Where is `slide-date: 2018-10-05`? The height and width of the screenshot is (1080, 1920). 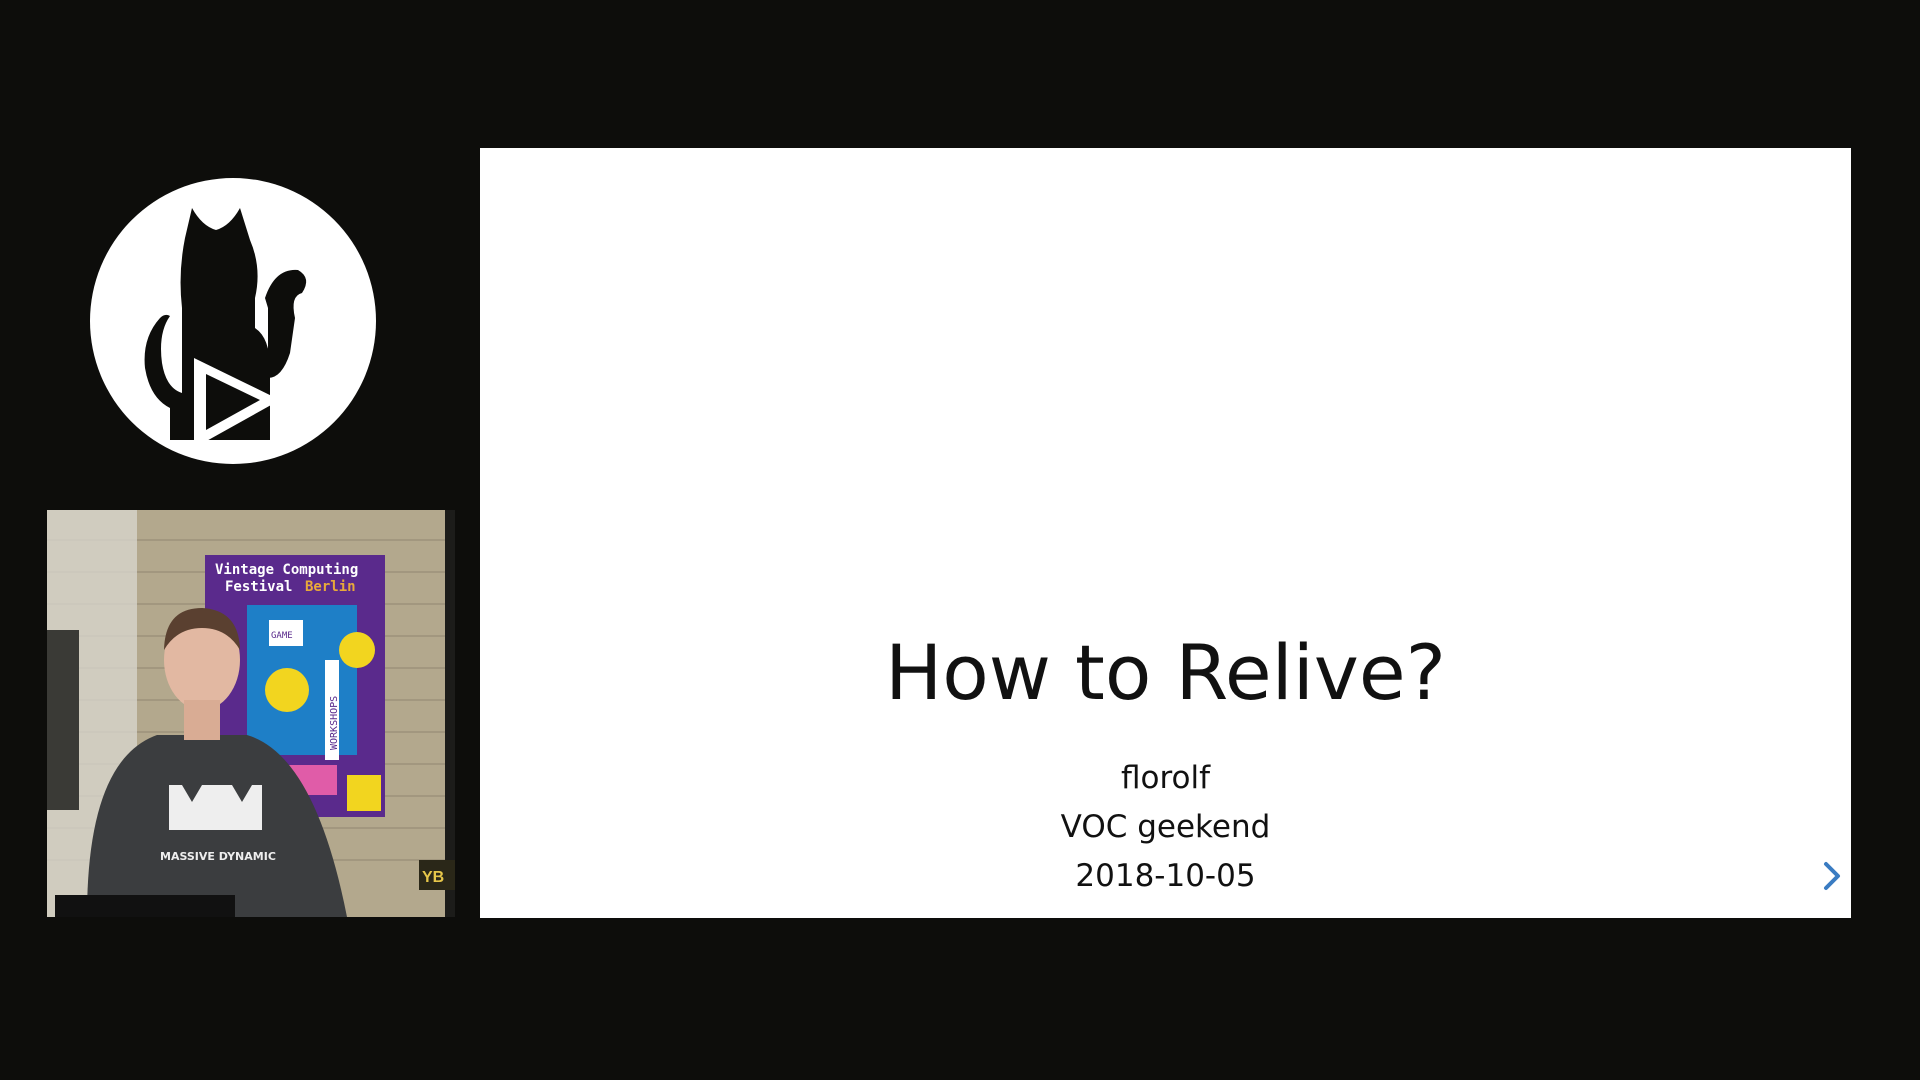 slide-date: 2018-10-05 is located at coordinates (1165, 876).